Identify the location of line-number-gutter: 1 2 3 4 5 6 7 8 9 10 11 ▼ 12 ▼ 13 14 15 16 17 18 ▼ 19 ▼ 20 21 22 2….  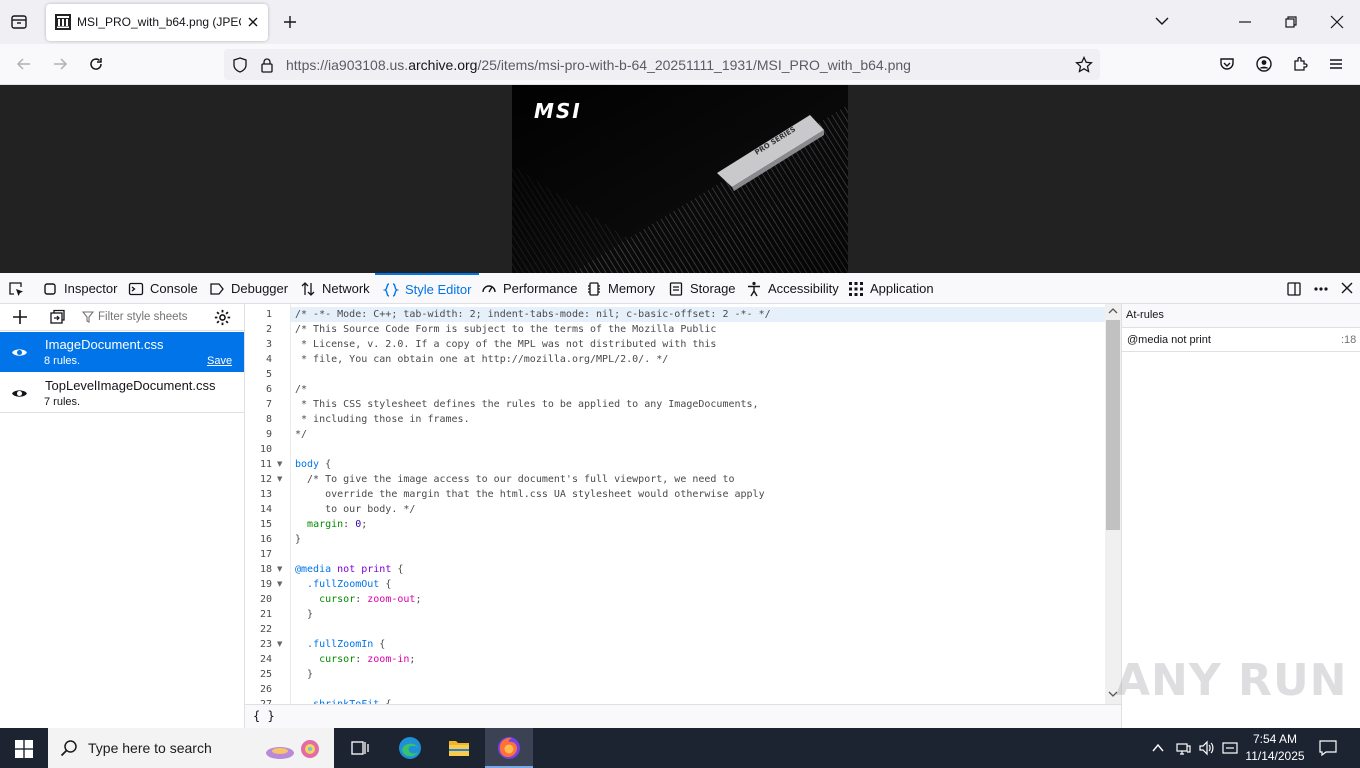
(268, 504).